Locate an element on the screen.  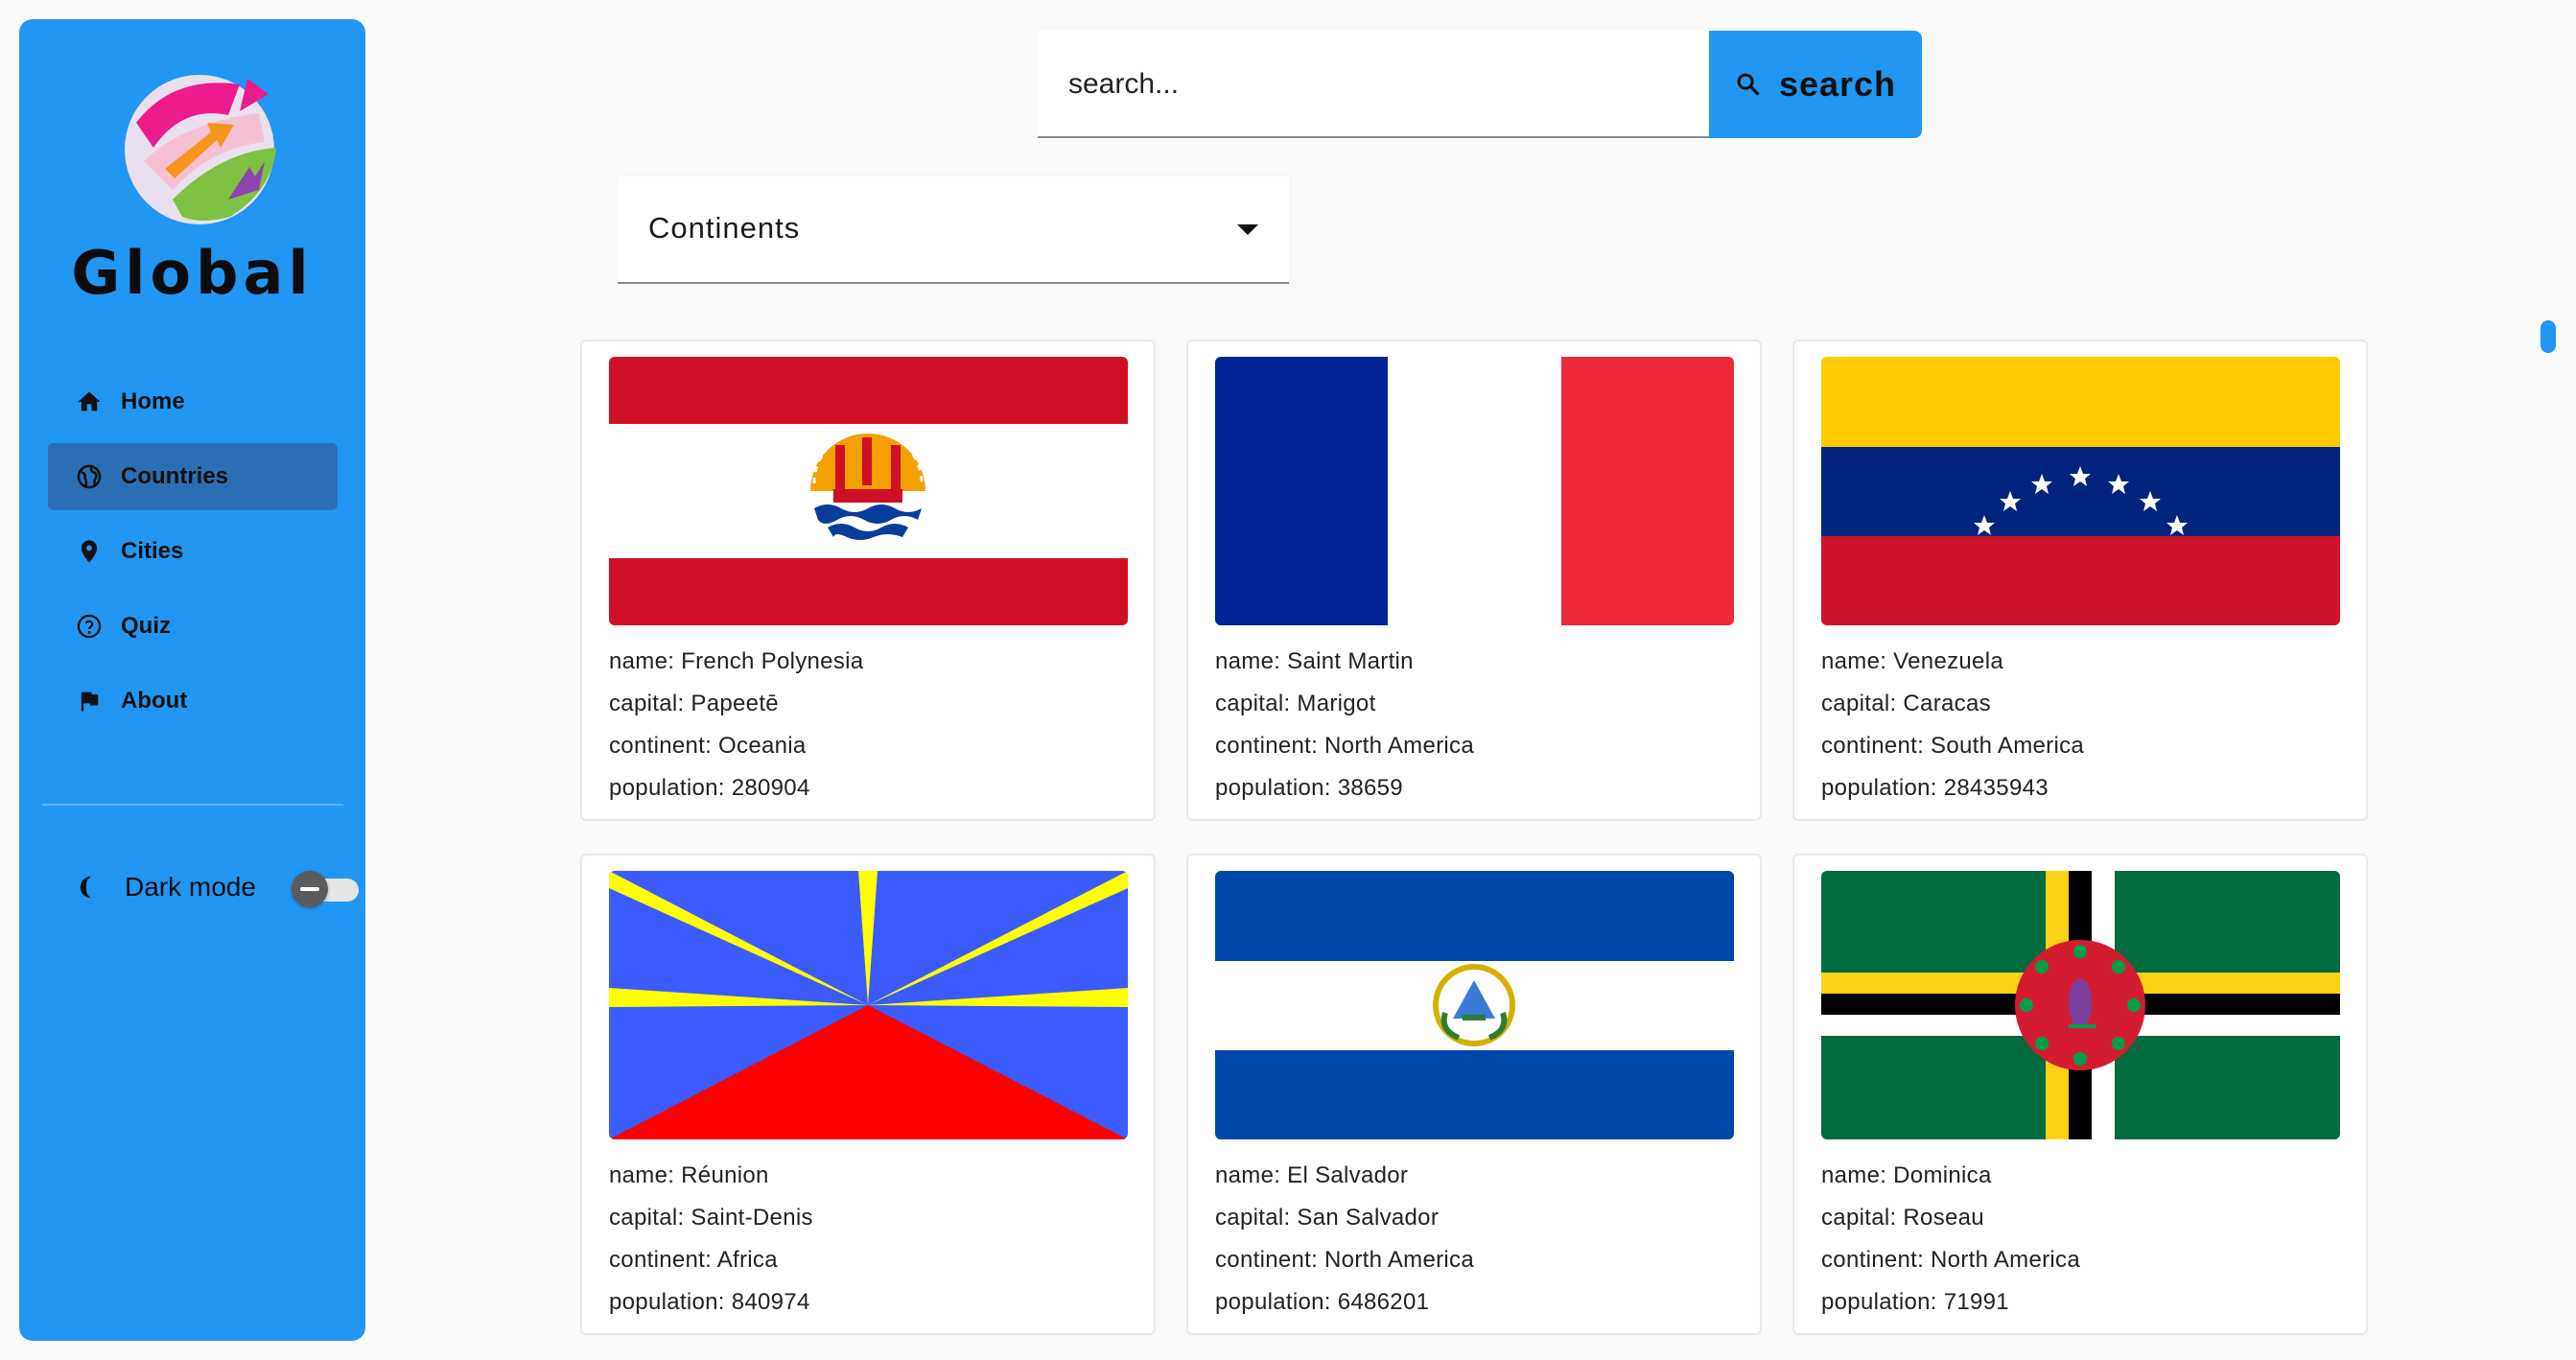
country-capital: capital: San Salvador is located at coordinates (1327, 1218).